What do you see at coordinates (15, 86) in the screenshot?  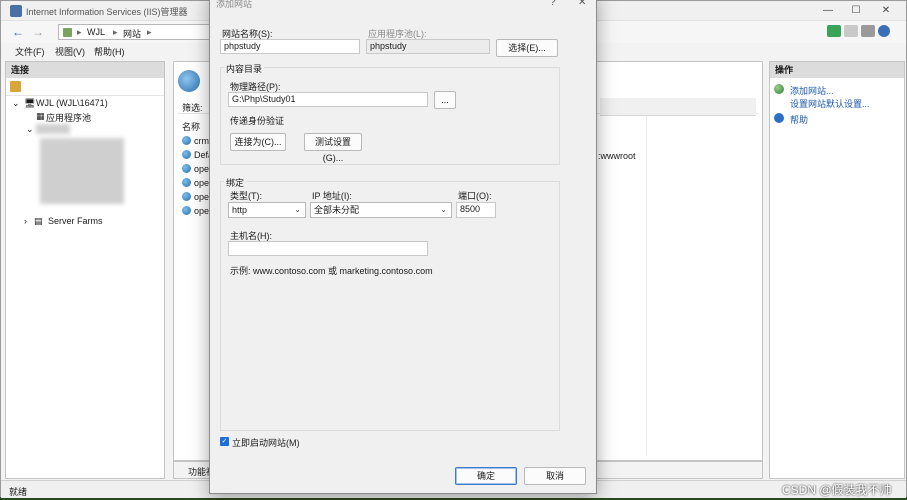 I see `new-connection-icon` at bounding box center [15, 86].